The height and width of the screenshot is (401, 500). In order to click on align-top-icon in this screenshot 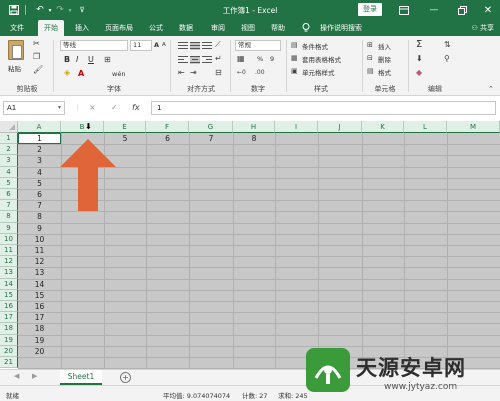, I will do `click(183, 46)`.